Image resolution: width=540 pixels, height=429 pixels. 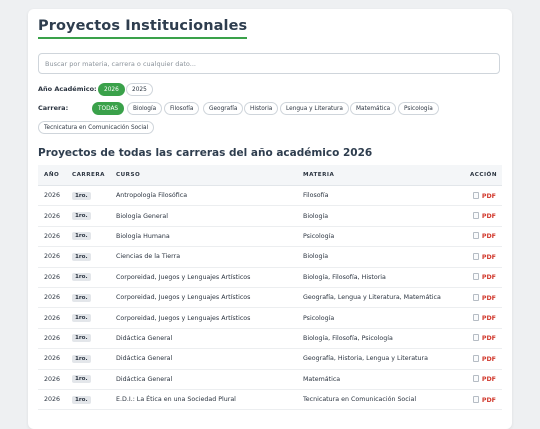 I want to click on table-row: 2026 1ro. Biología General Biología PDF, so click(x=270, y=216).